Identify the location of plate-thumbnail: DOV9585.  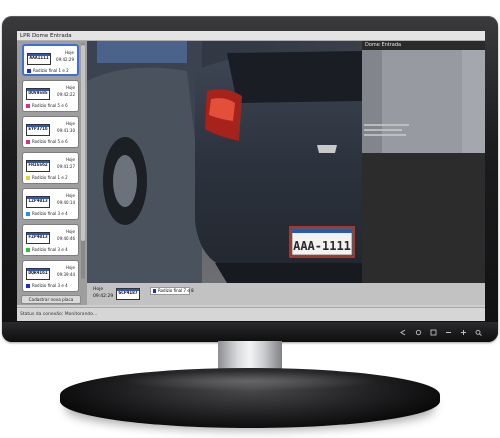
(38, 94).